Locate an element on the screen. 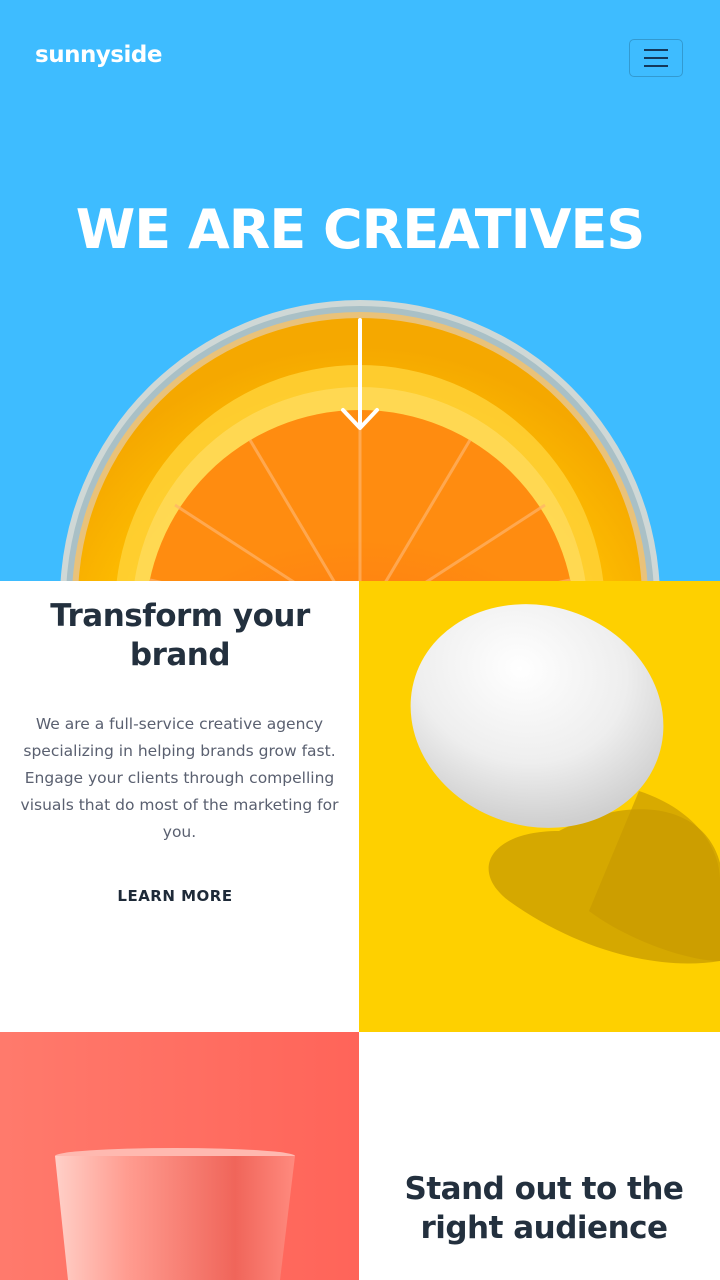 This screenshot has width=720, height=1280. arrow-down-icon is located at coordinates (360, 376).